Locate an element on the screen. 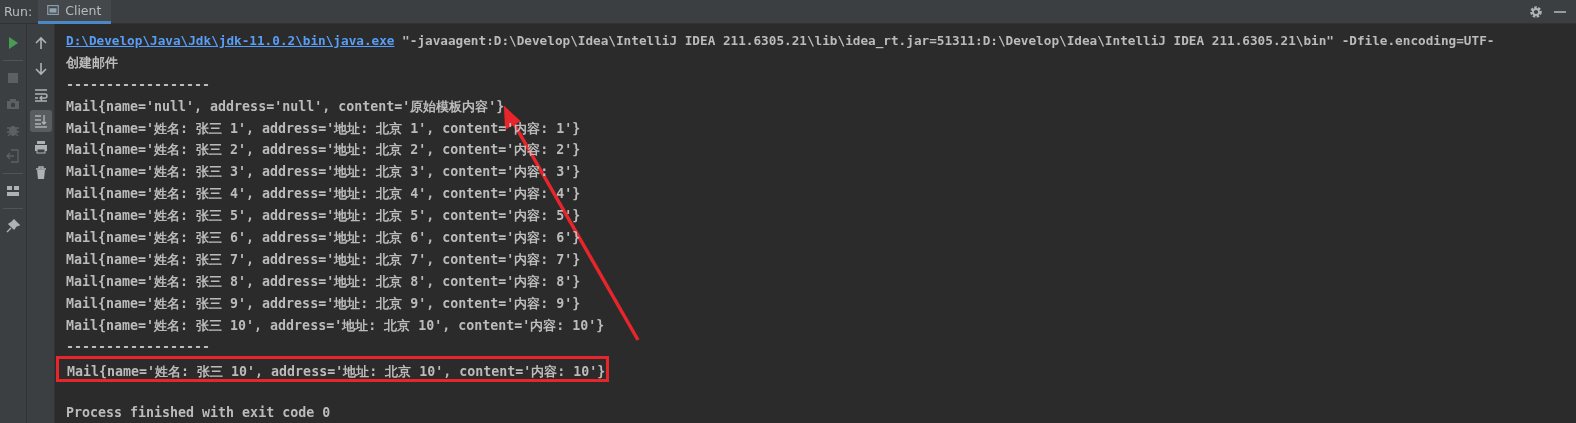  console-output-line: Mail{name='null', address='null', content='原始模板内容'} is located at coordinates (286, 106).